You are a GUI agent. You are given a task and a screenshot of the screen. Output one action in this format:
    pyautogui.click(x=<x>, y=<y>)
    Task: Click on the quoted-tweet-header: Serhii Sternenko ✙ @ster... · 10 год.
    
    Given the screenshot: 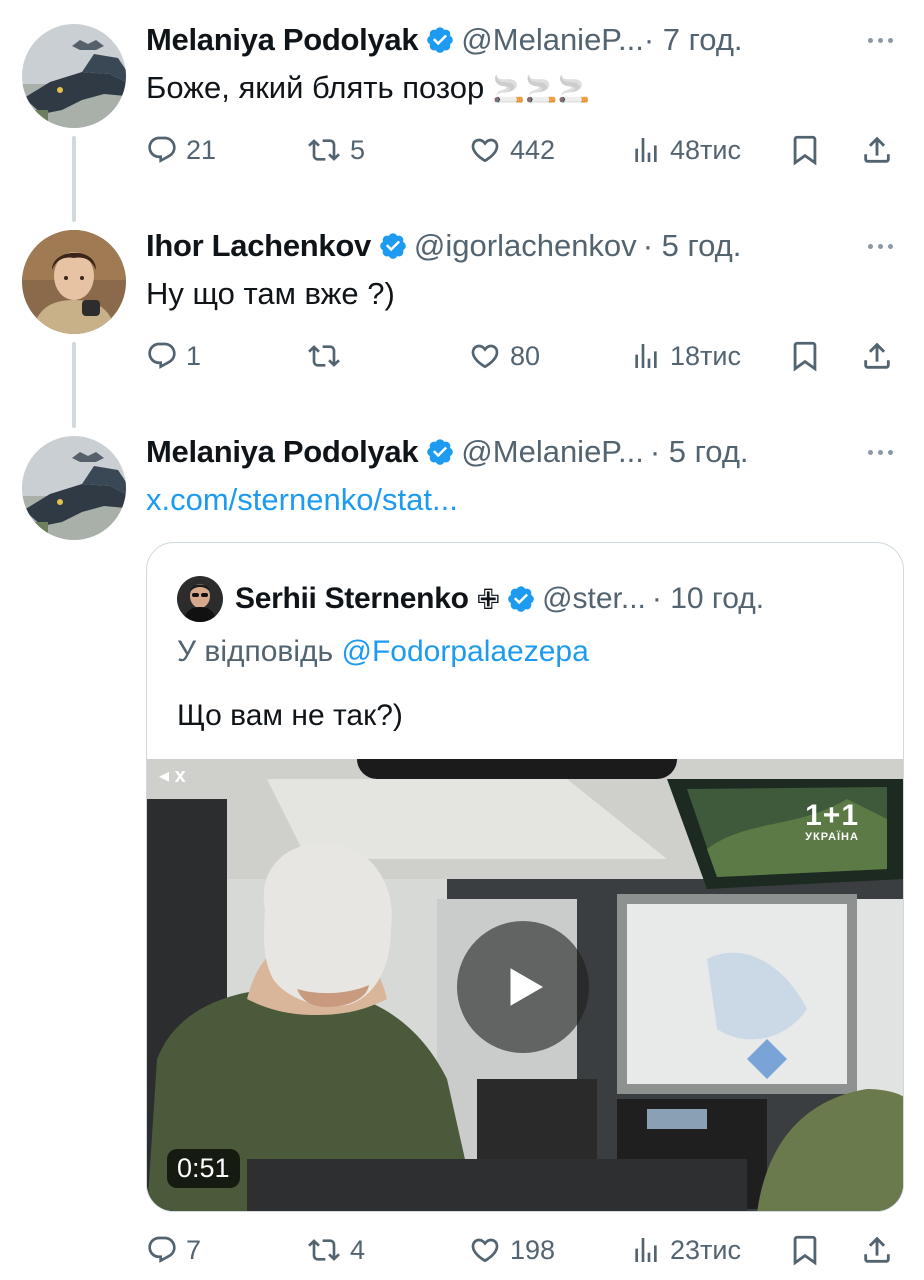 What is the action you would take?
    pyautogui.click(x=470, y=599)
    